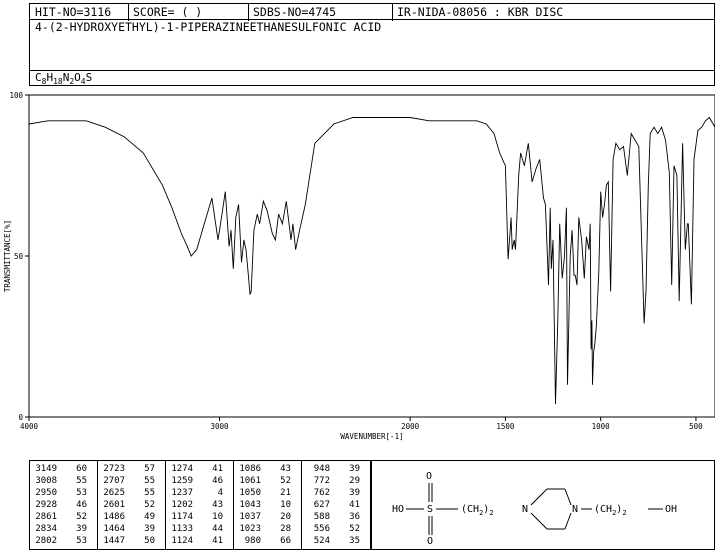 This screenshot has height=553, width=715. I want to click on peak-transmittance: 39, so click(149, 529).